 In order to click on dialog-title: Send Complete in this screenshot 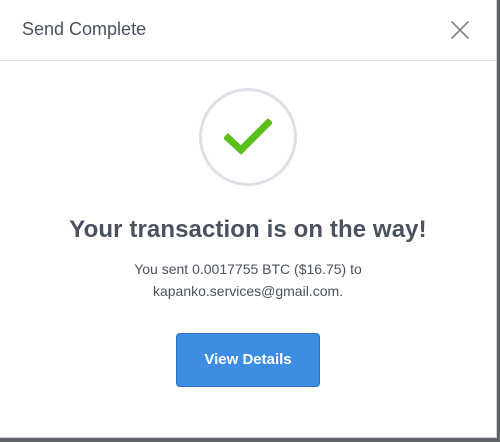, I will do `click(84, 28)`.